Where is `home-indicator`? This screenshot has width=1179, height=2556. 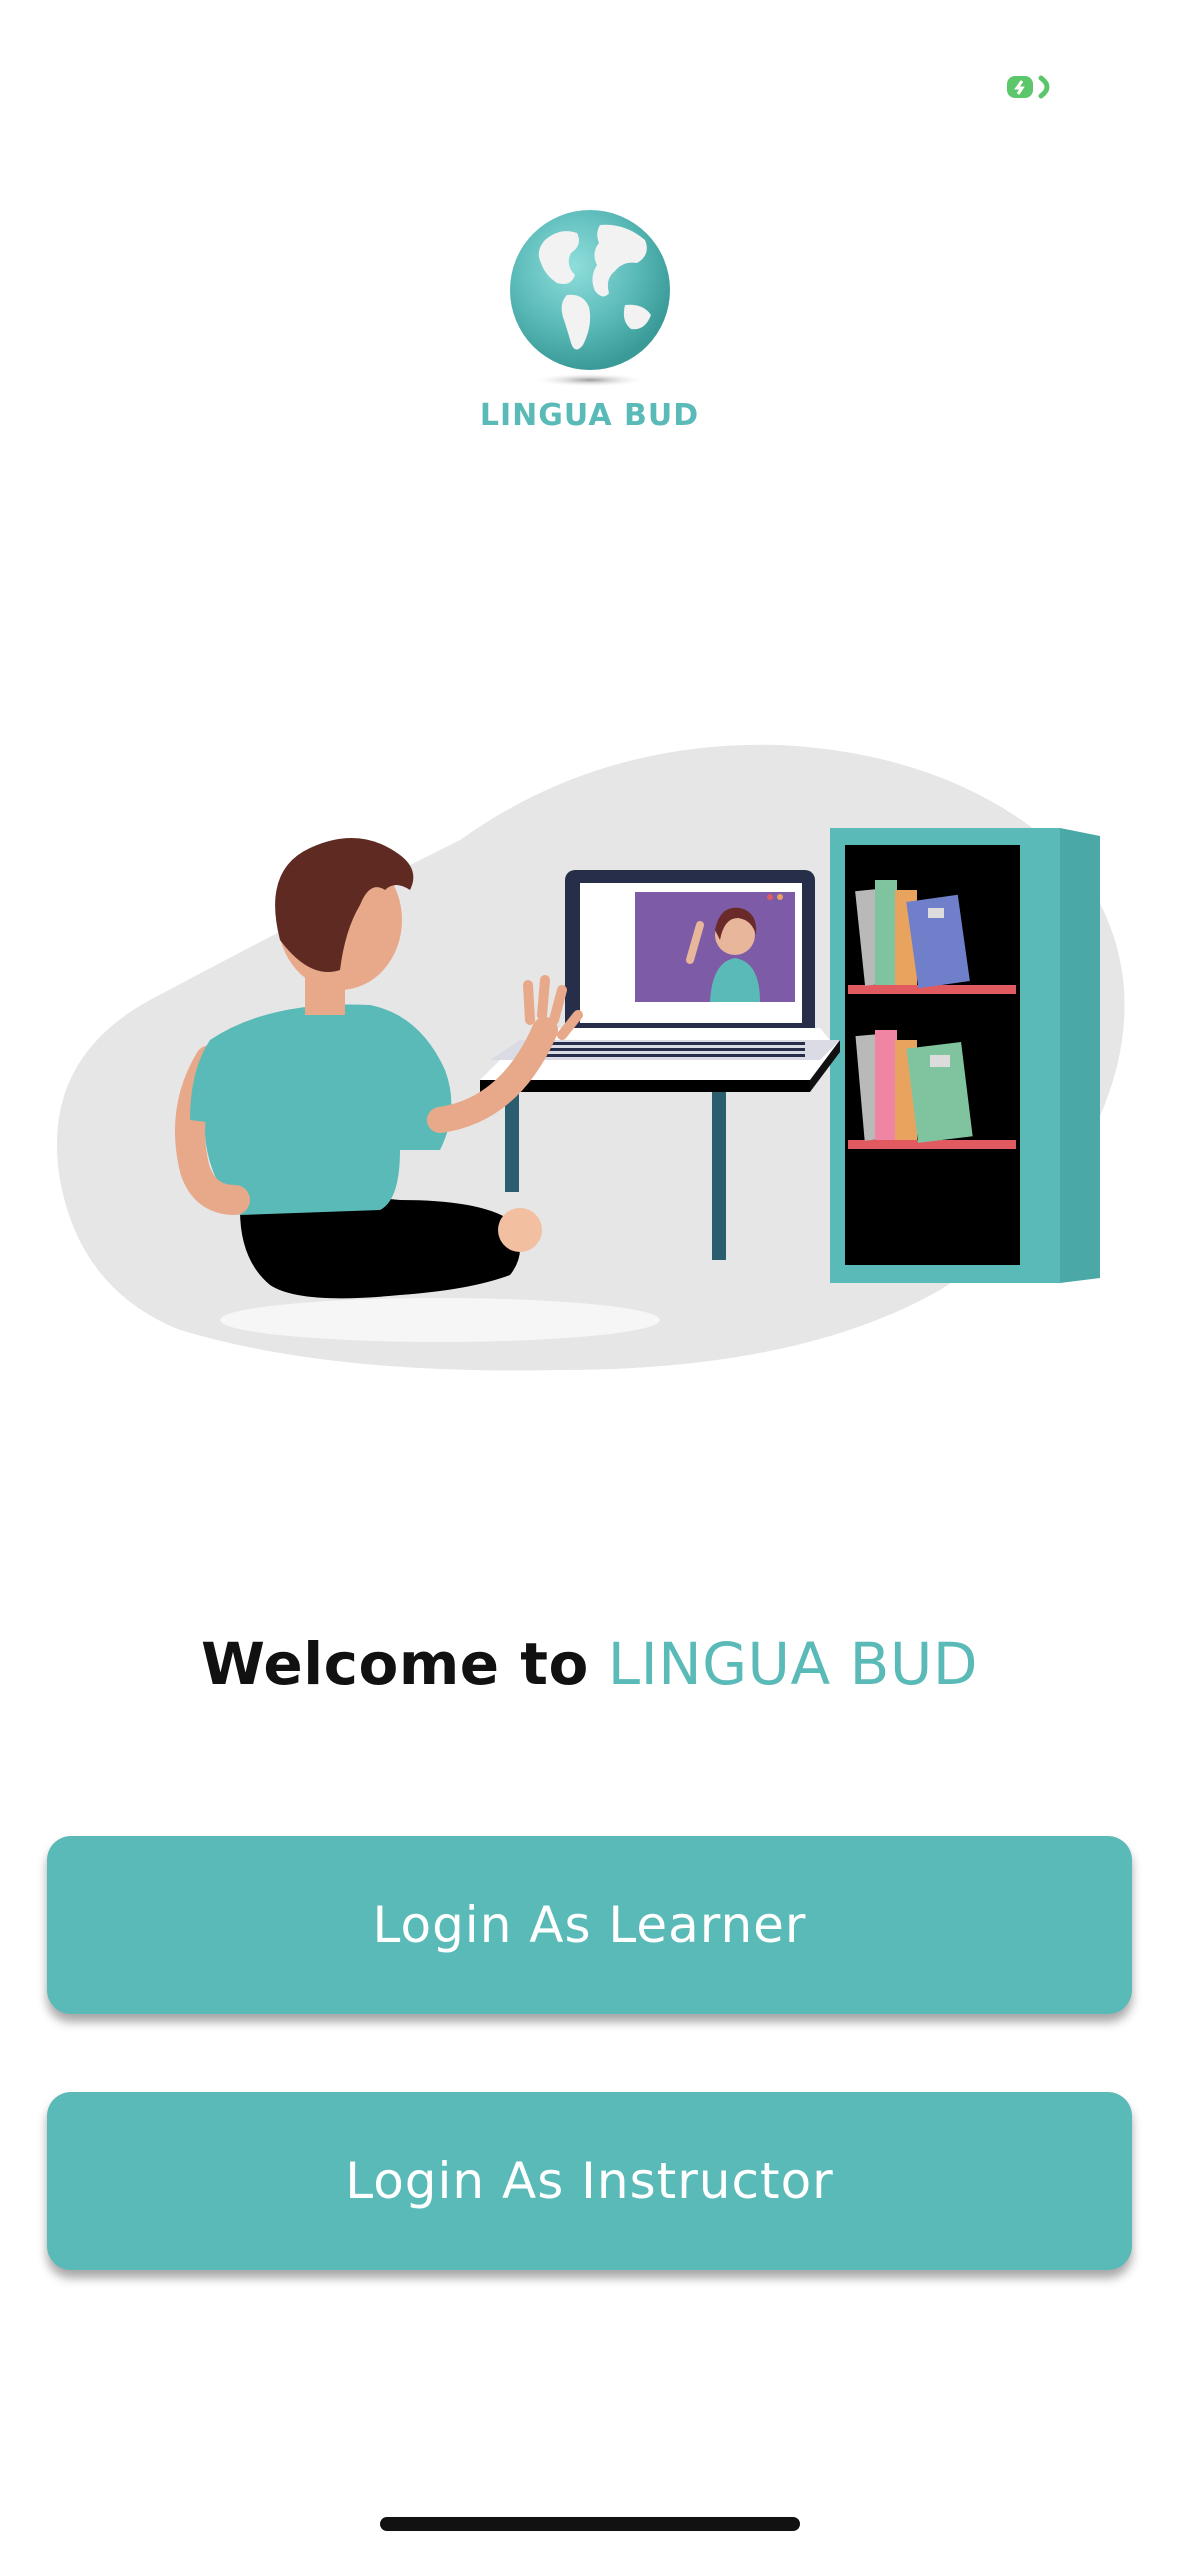 home-indicator is located at coordinates (590, 2524).